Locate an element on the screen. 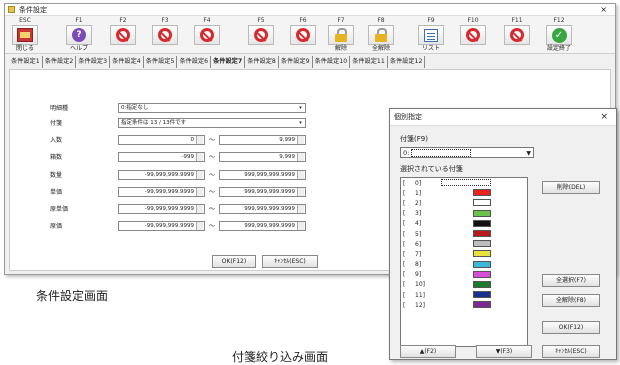 The width and height of the screenshot is (620, 365). list-item: [3] is located at coordinates (464, 214).